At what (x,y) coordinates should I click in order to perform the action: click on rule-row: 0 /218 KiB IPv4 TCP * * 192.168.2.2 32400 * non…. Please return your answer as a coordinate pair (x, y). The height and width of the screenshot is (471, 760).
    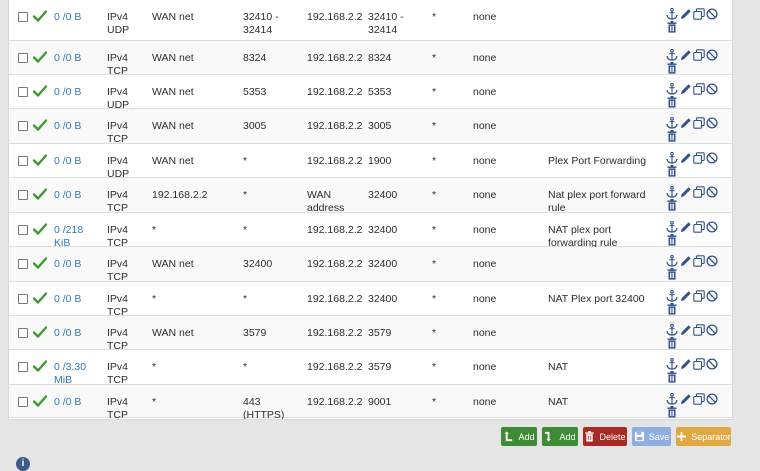
    Looking at the image, I should click on (370, 231).